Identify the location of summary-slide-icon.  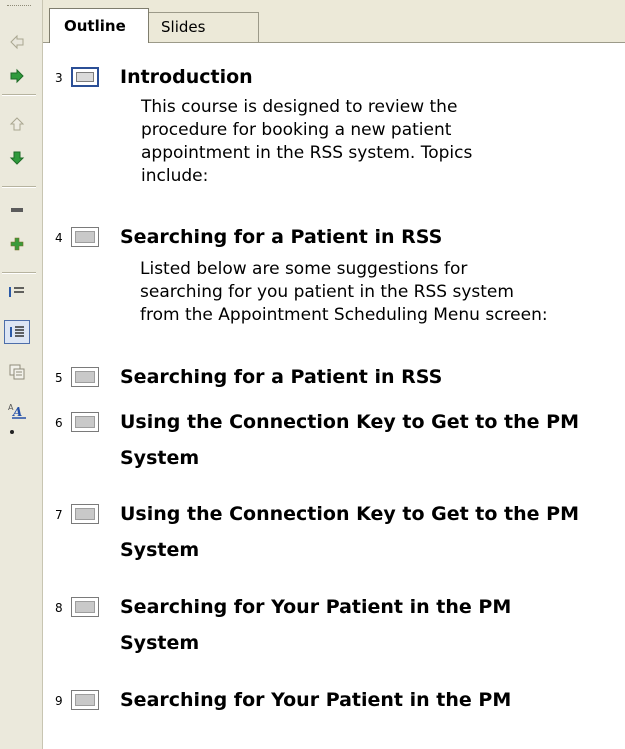
(17, 372).